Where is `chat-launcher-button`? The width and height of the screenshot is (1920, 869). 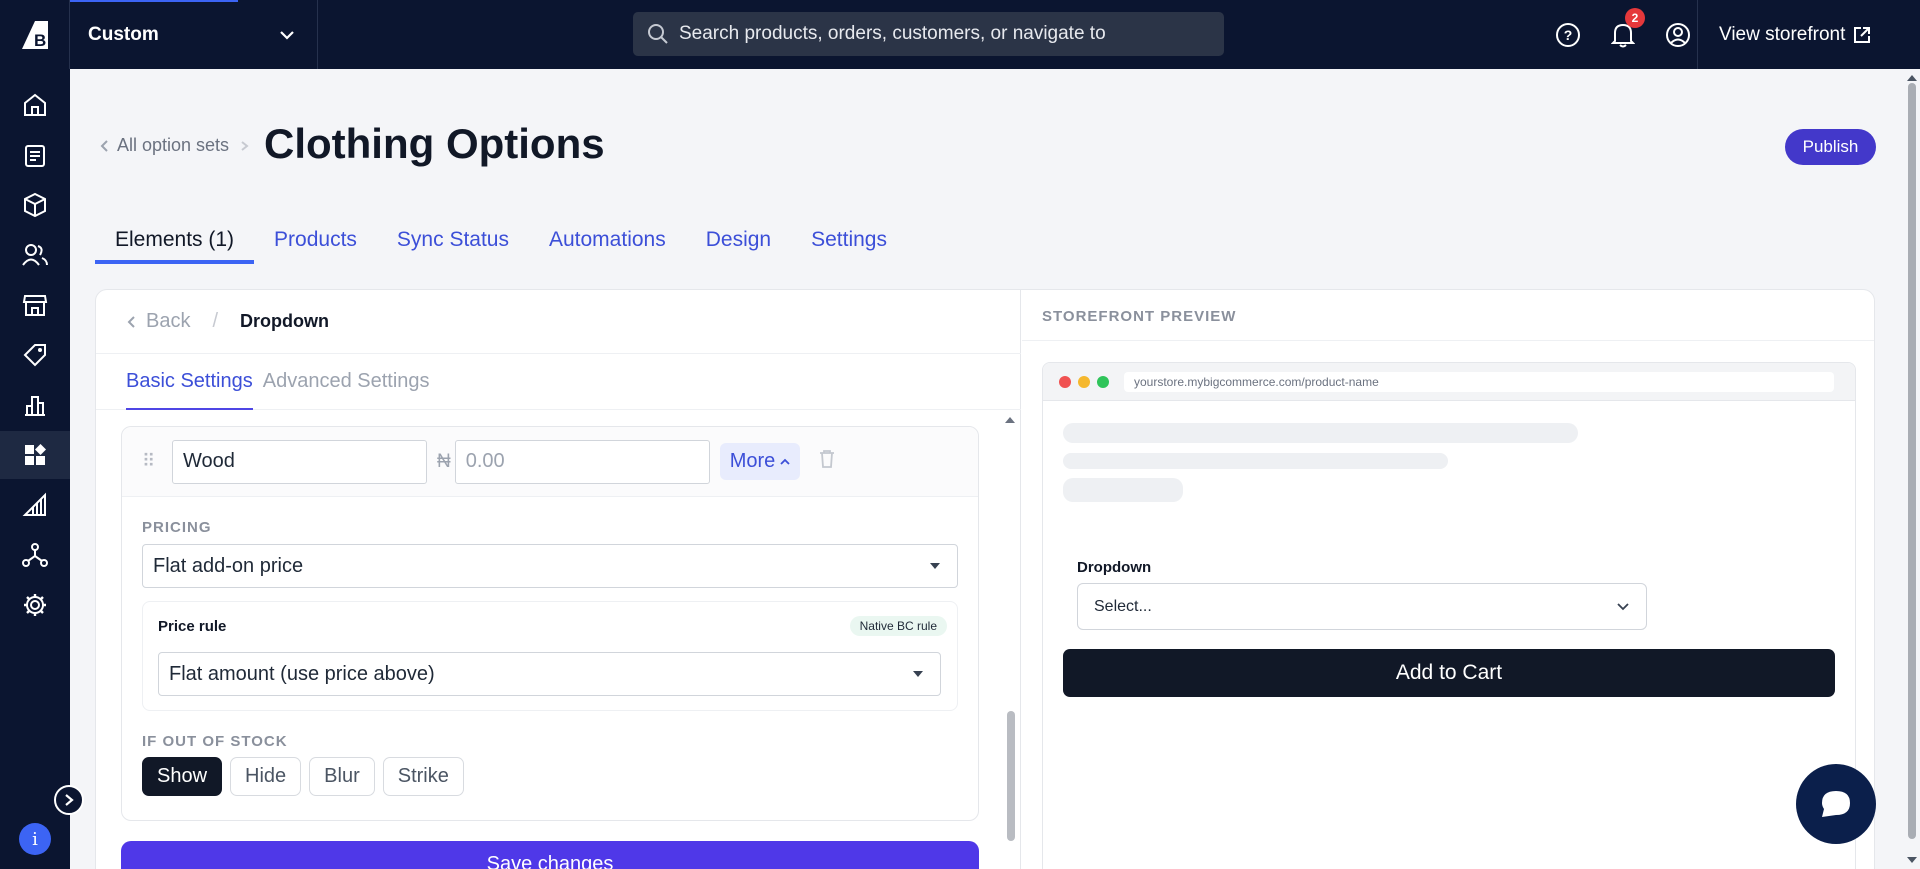 chat-launcher-button is located at coordinates (1836, 804).